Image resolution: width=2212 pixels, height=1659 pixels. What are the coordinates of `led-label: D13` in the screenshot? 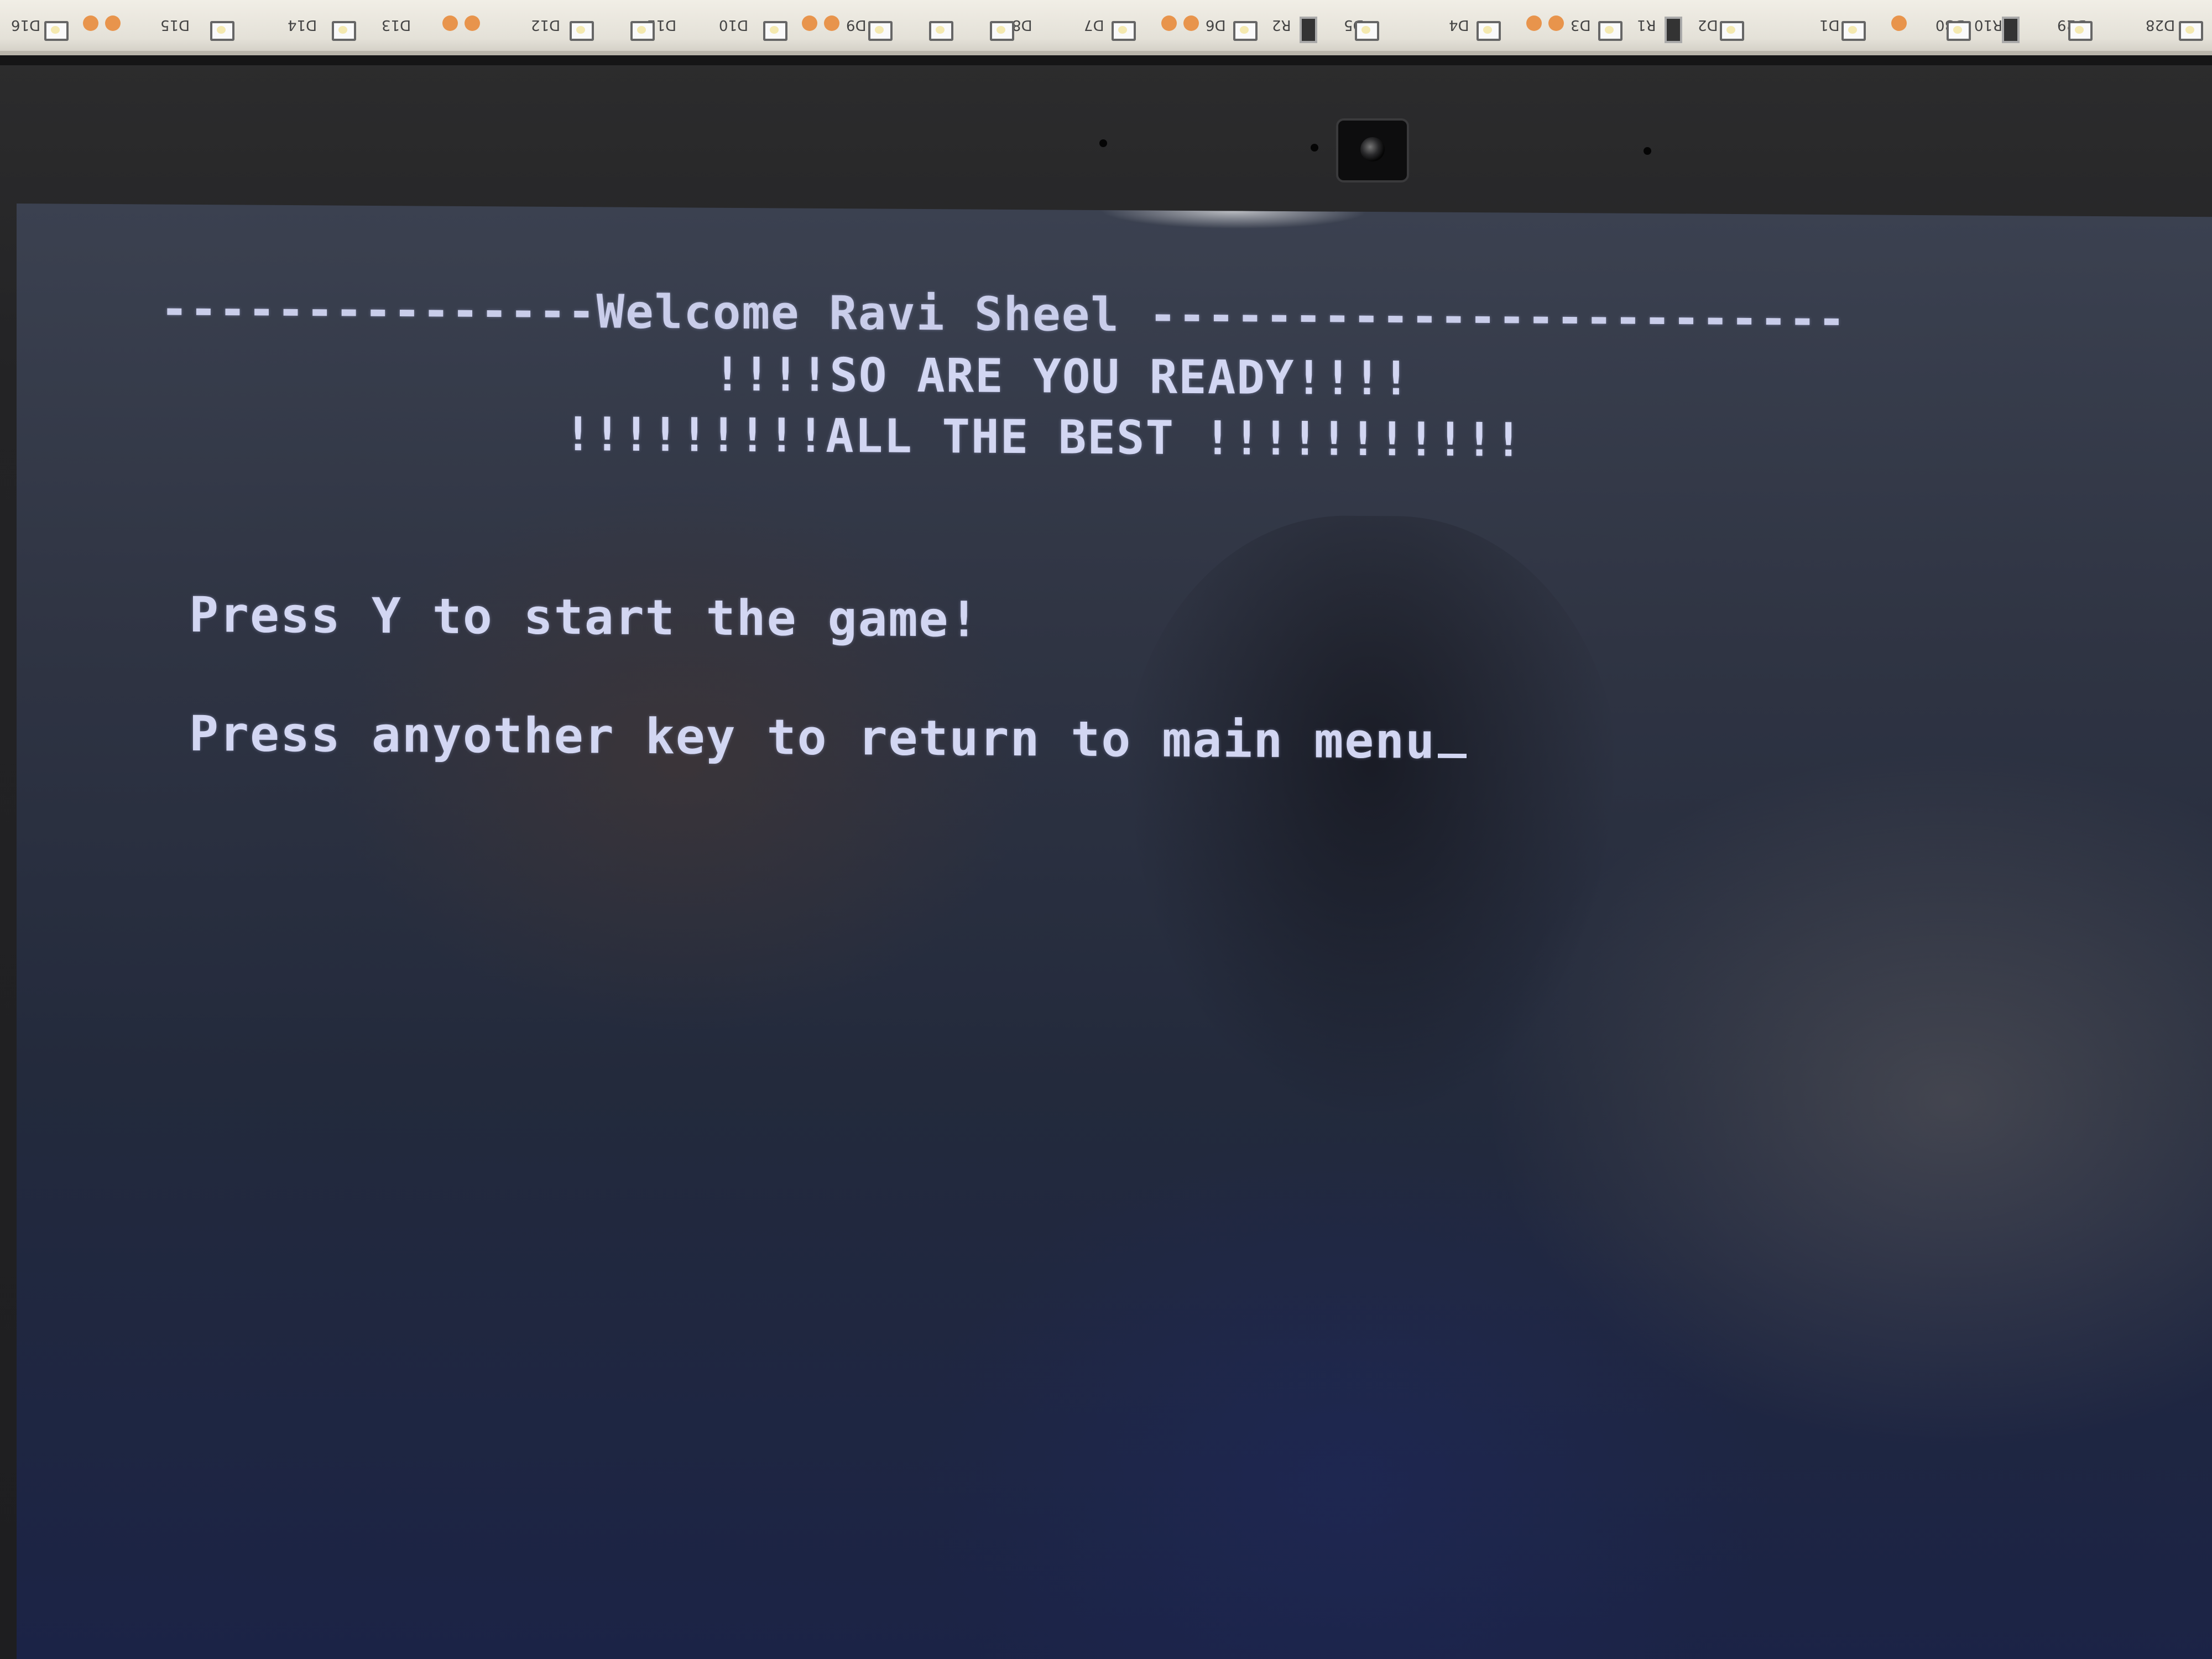 It's located at (397, 25).